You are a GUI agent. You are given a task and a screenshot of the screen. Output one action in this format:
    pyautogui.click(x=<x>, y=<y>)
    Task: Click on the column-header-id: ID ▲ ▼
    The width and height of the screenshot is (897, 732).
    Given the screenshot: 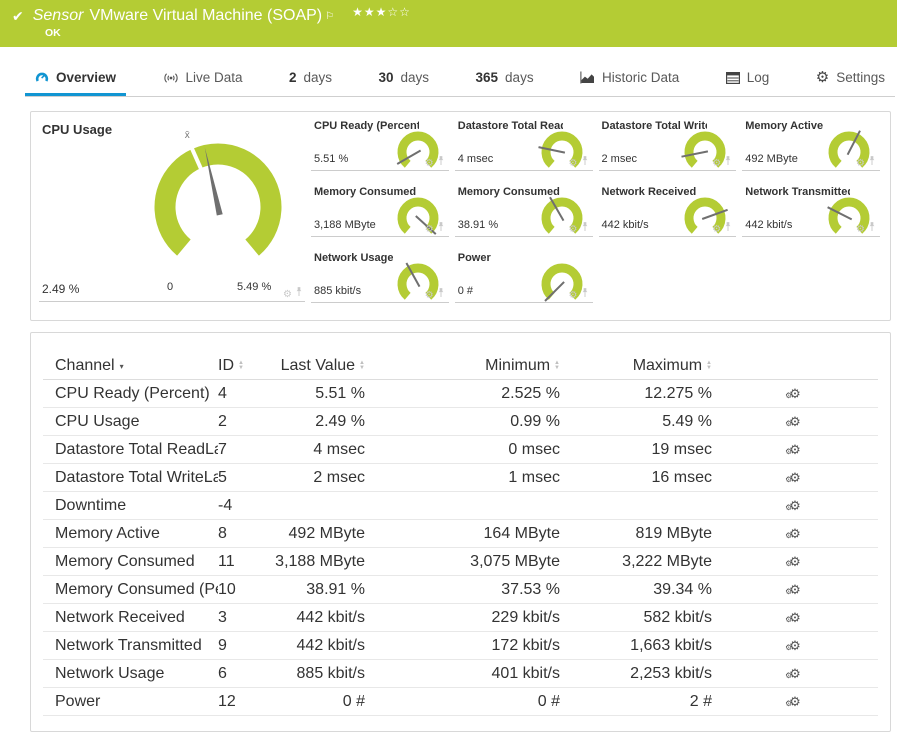 What is the action you would take?
    pyautogui.click(x=245, y=366)
    